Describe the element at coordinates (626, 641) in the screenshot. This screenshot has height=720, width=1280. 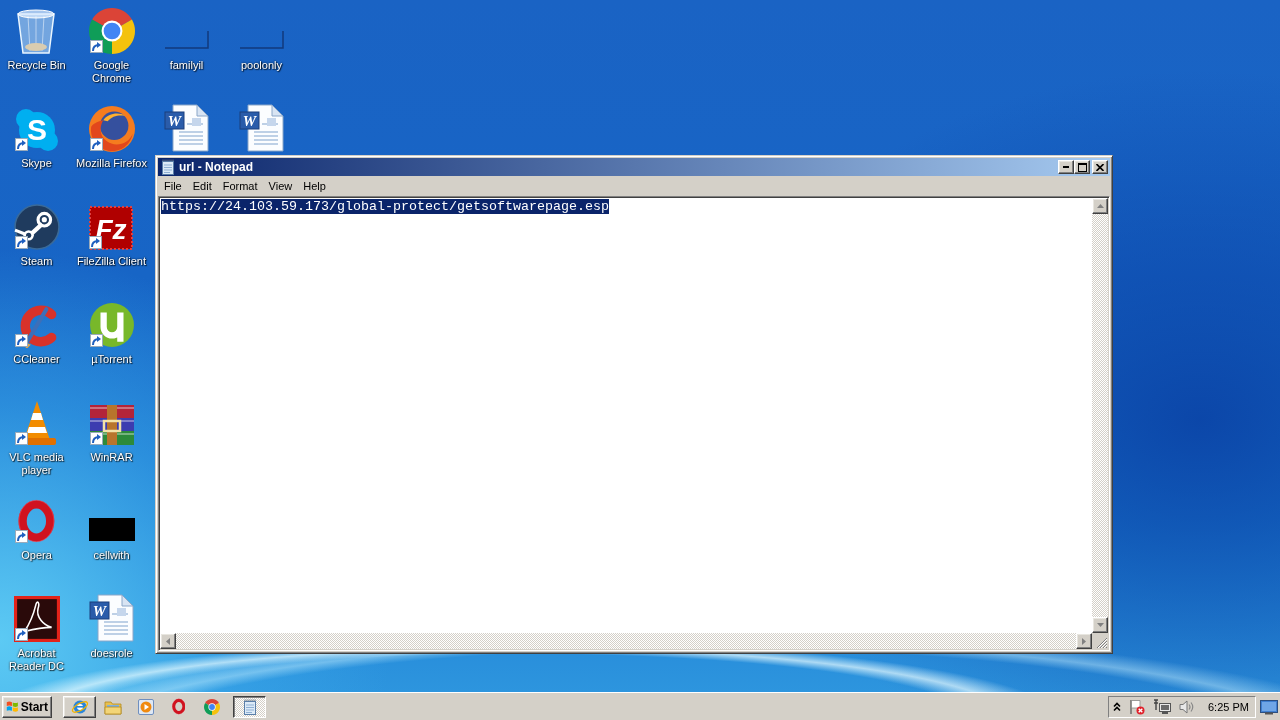
I see `horizontal-scrollbar` at that location.